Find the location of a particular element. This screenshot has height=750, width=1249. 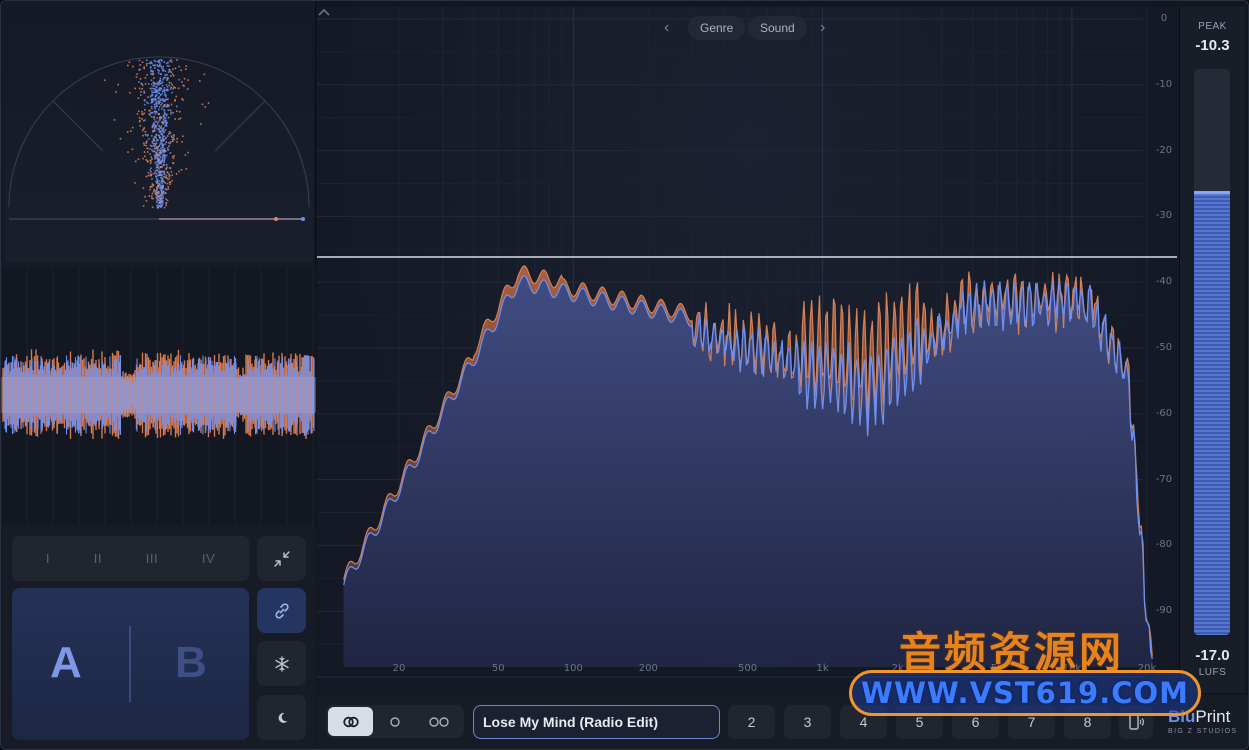

ab-switch: A B is located at coordinates (130, 664).